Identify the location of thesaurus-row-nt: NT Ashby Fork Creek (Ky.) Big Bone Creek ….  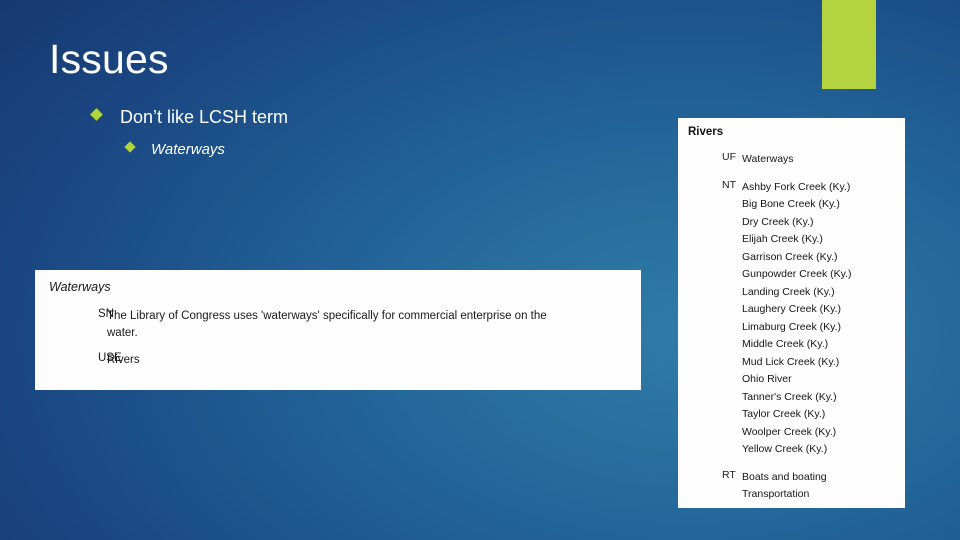
(791, 319).